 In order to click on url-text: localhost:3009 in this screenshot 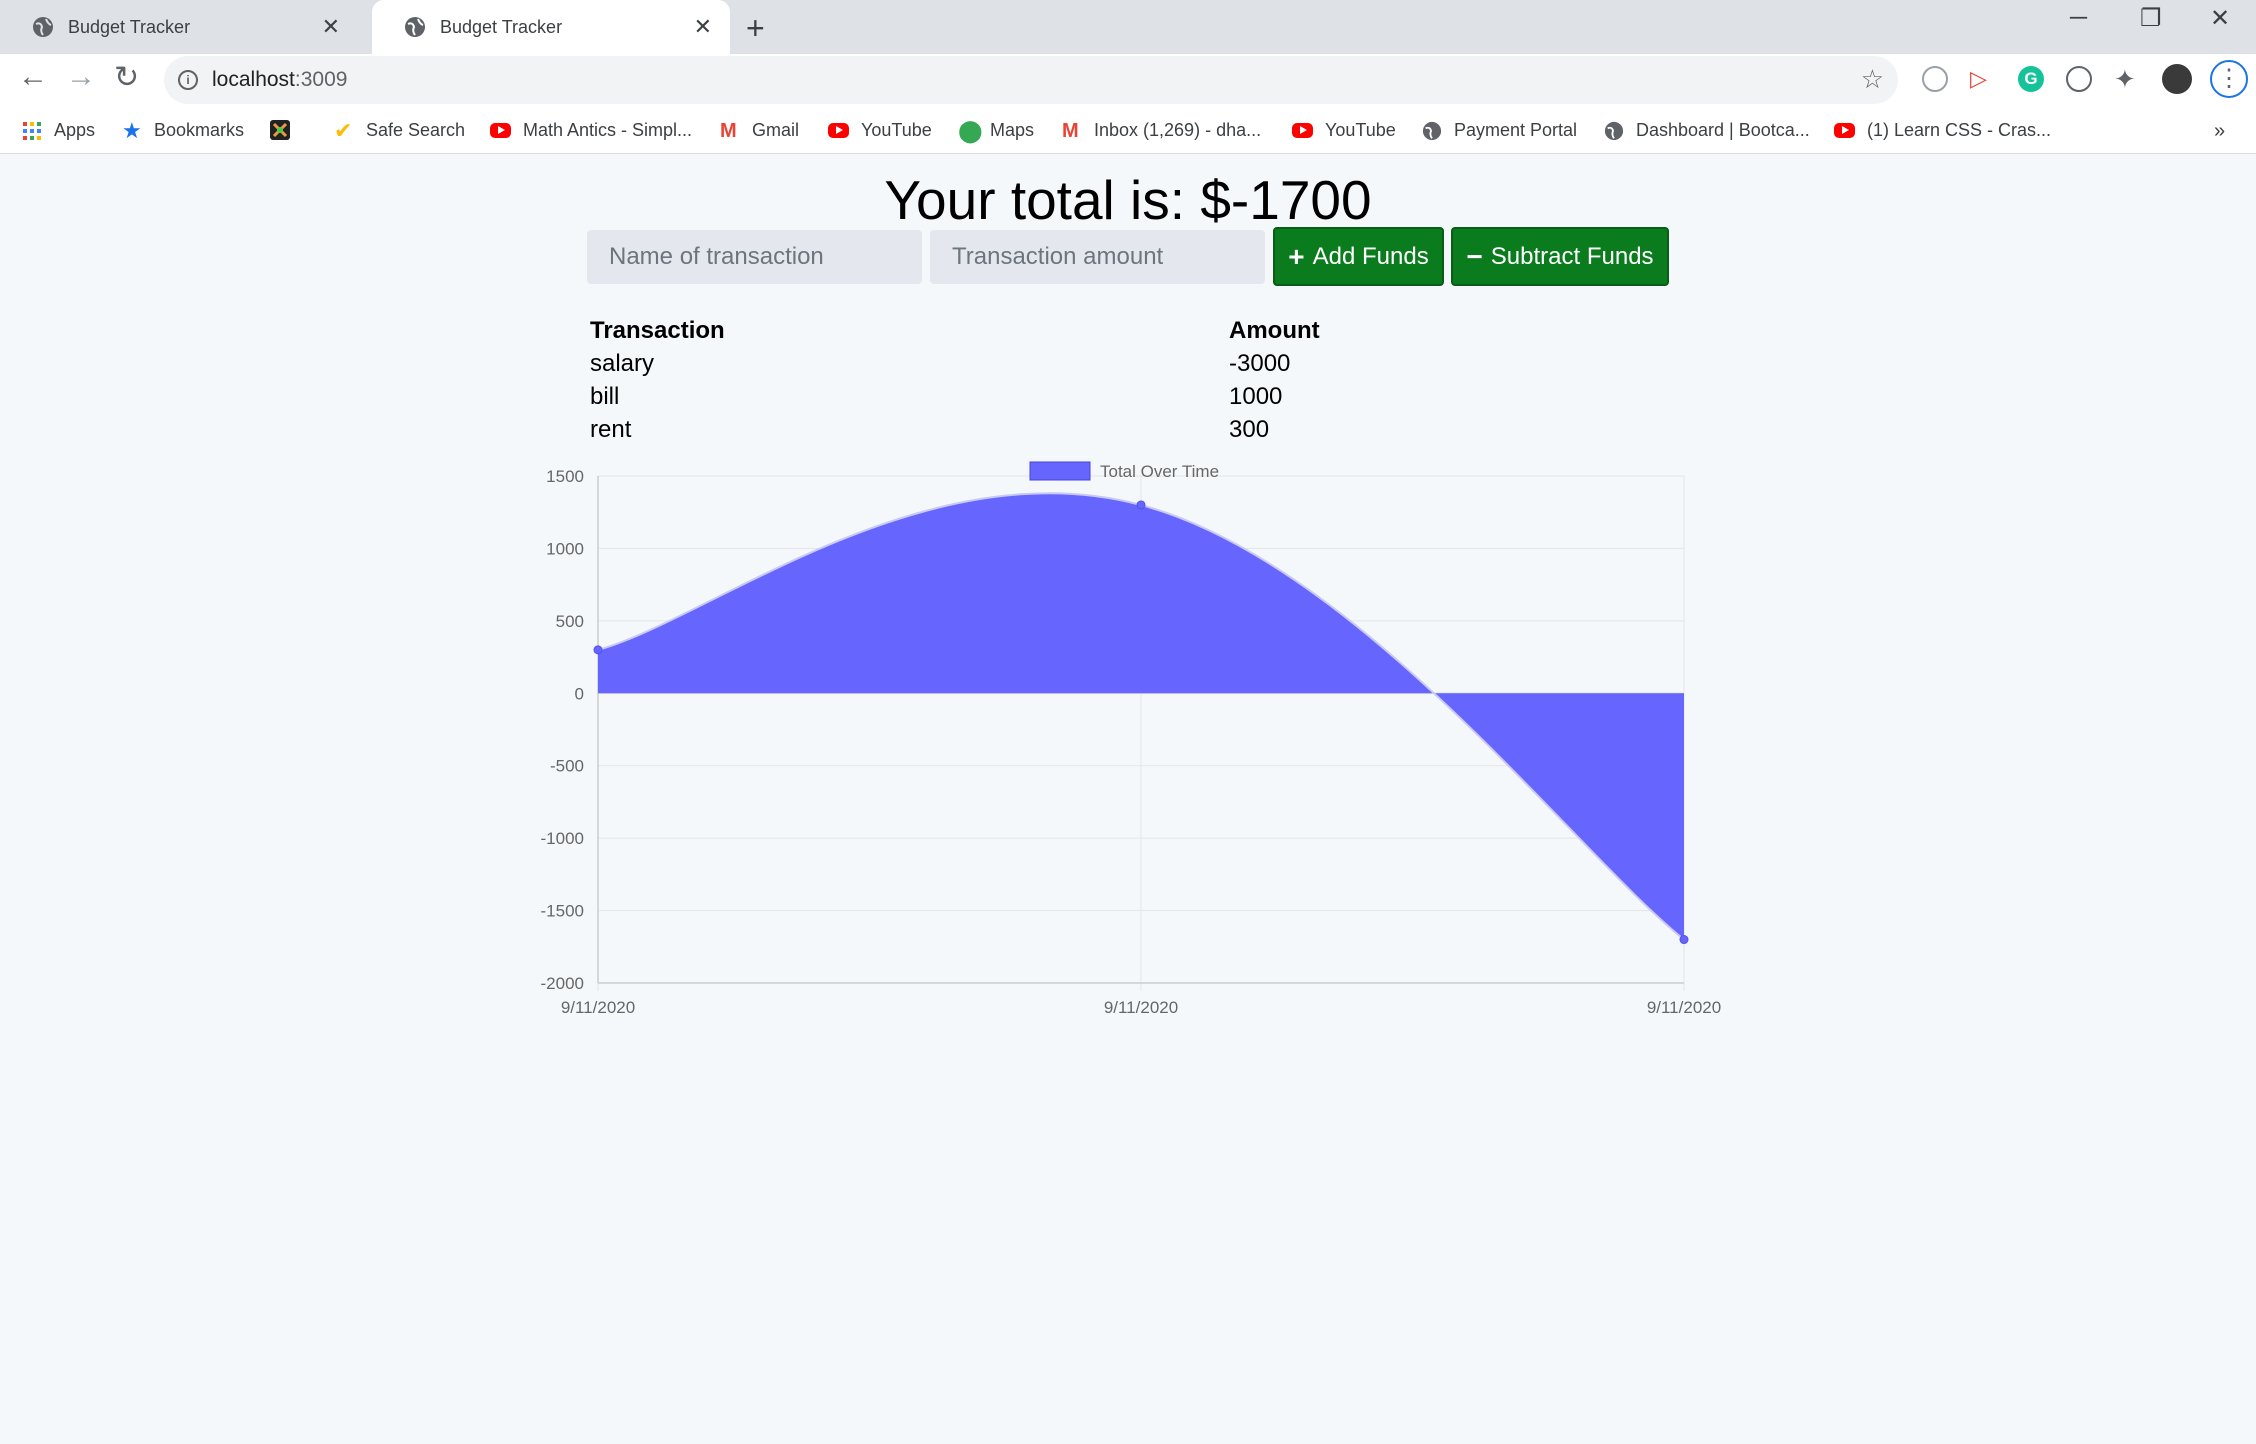, I will do `click(279, 80)`.